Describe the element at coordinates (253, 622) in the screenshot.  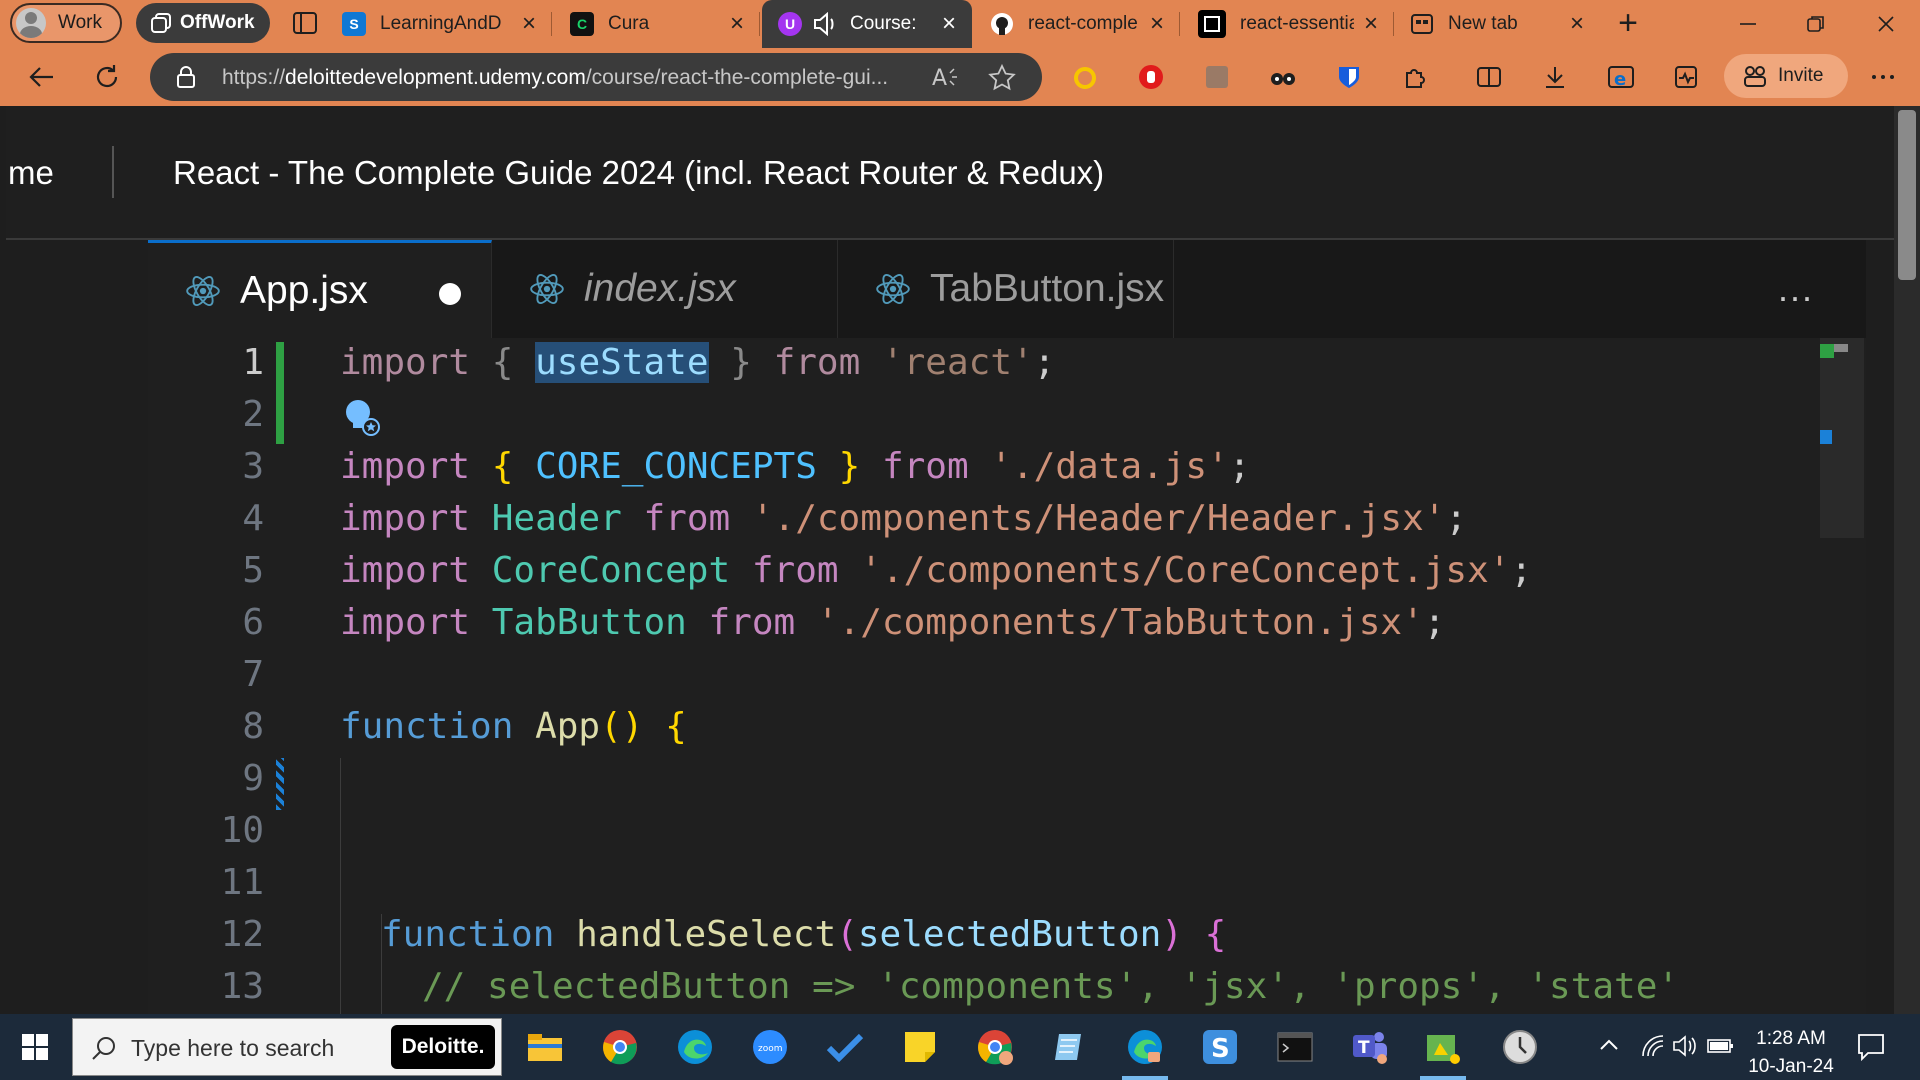
I see `line-number: 6` at that location.